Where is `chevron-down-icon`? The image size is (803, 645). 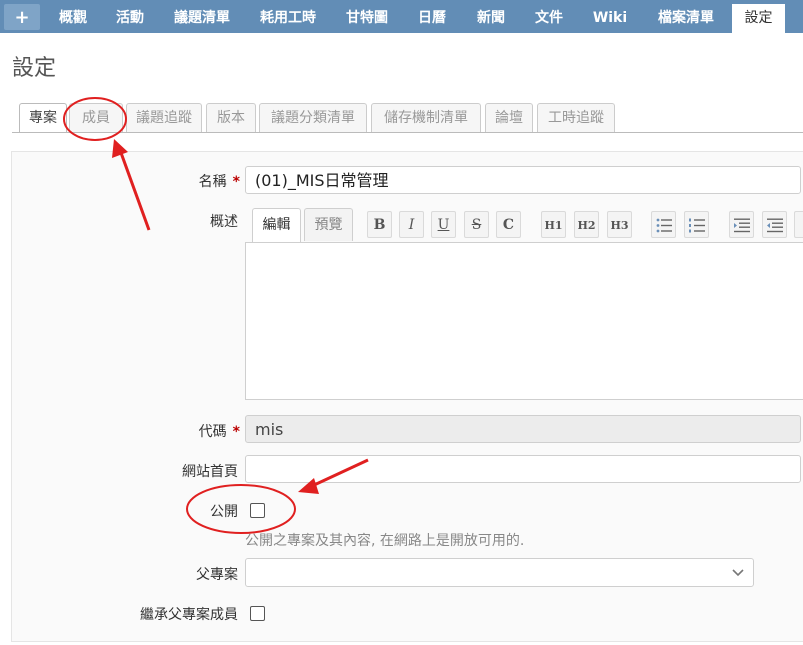
chevron-down-icon is located at coordinates (738, 573).